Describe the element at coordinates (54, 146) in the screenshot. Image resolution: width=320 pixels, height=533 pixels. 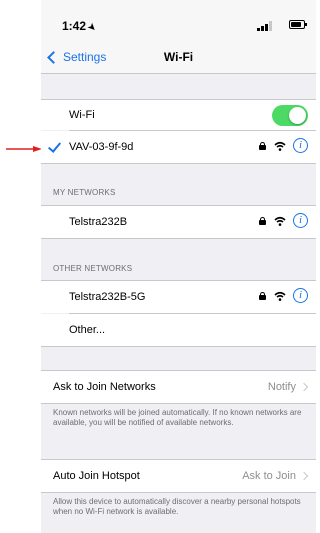
I see `checkmark-icon` at that location.